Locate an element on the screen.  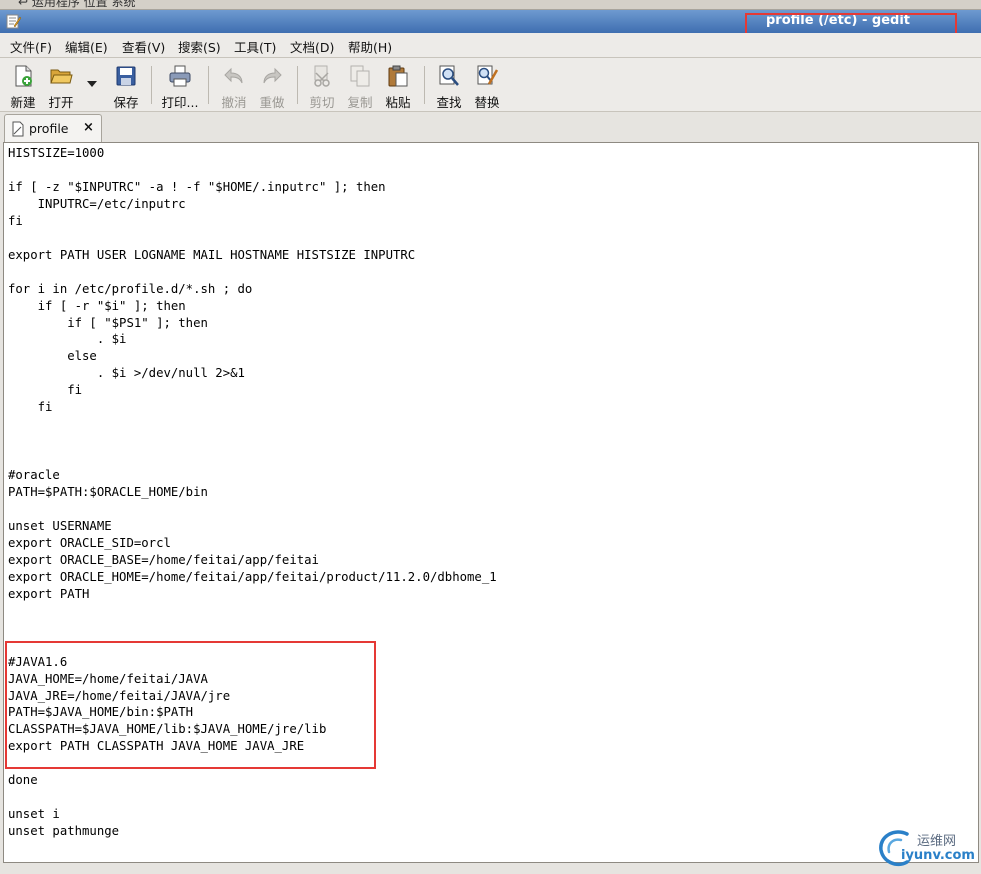
new-document-icon is located at coordinates (23, 76).